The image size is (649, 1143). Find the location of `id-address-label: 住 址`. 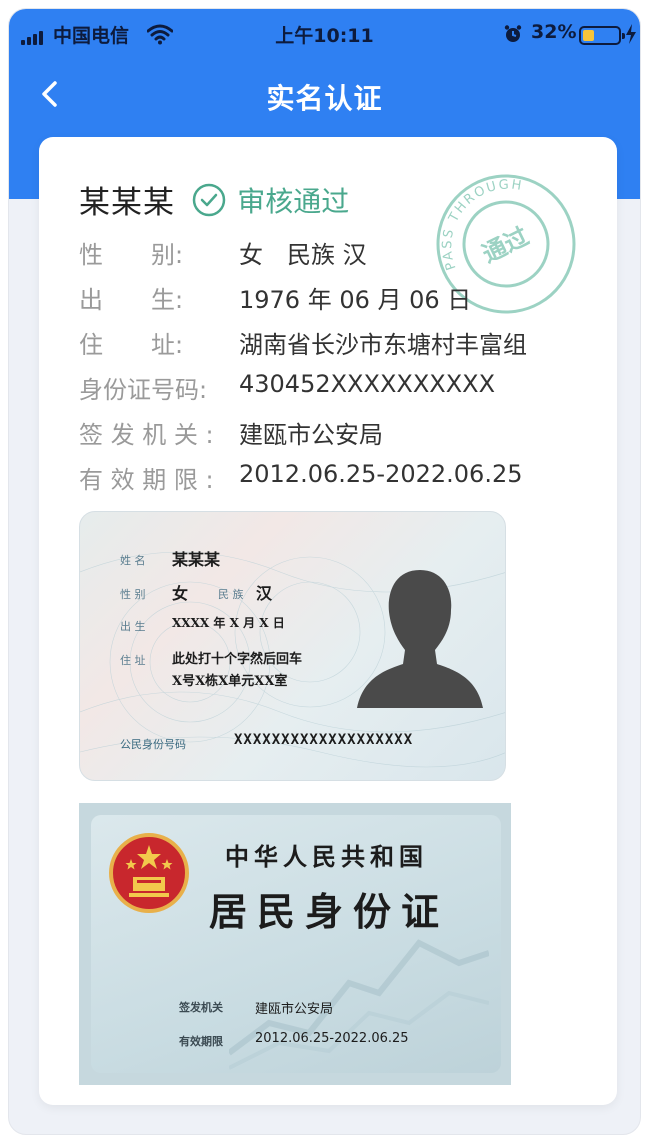

id-address-label: 住 址 is located at coordinates (133, 660).